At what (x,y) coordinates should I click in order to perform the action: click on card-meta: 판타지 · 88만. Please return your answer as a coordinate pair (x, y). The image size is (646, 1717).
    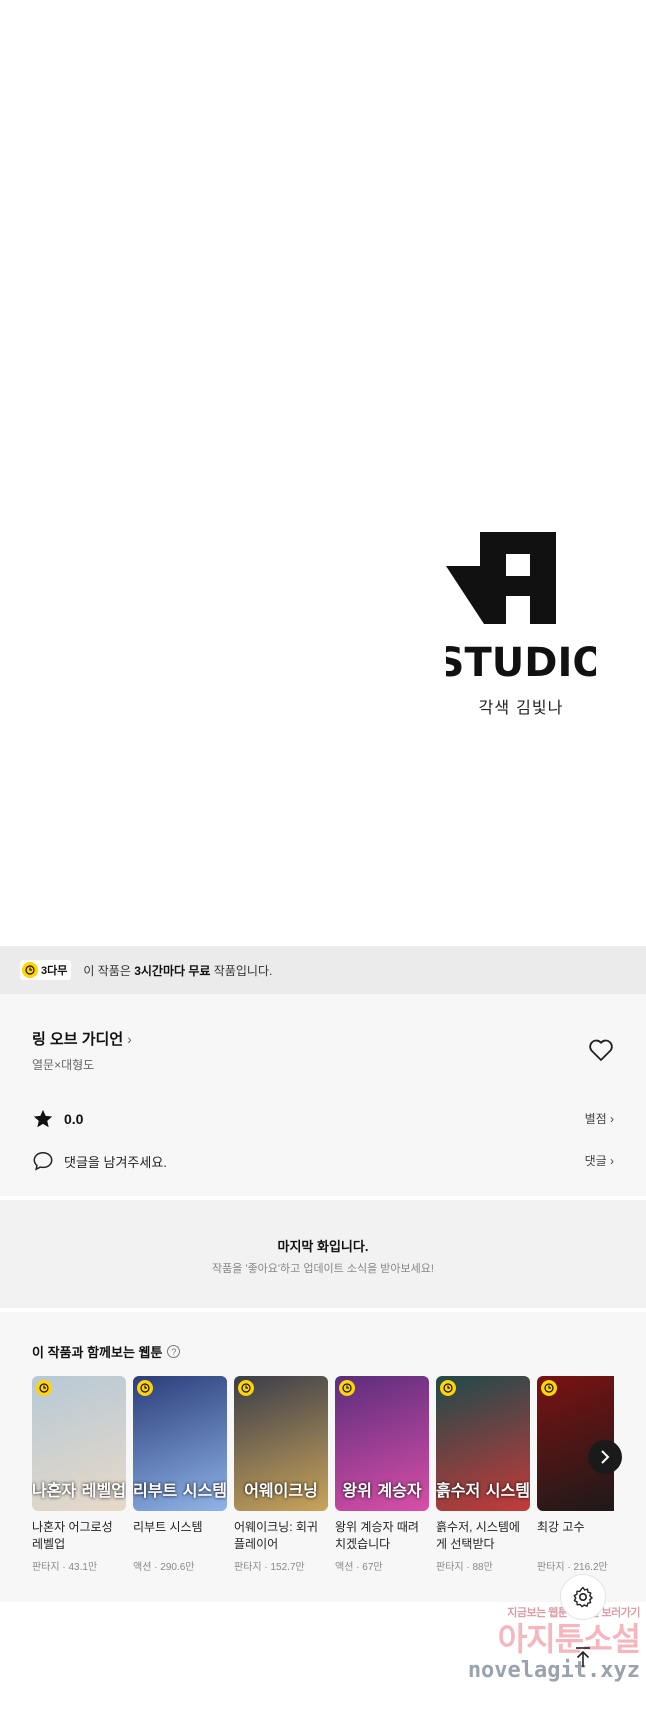
    Looking at the image, I should click on (464, 1567).